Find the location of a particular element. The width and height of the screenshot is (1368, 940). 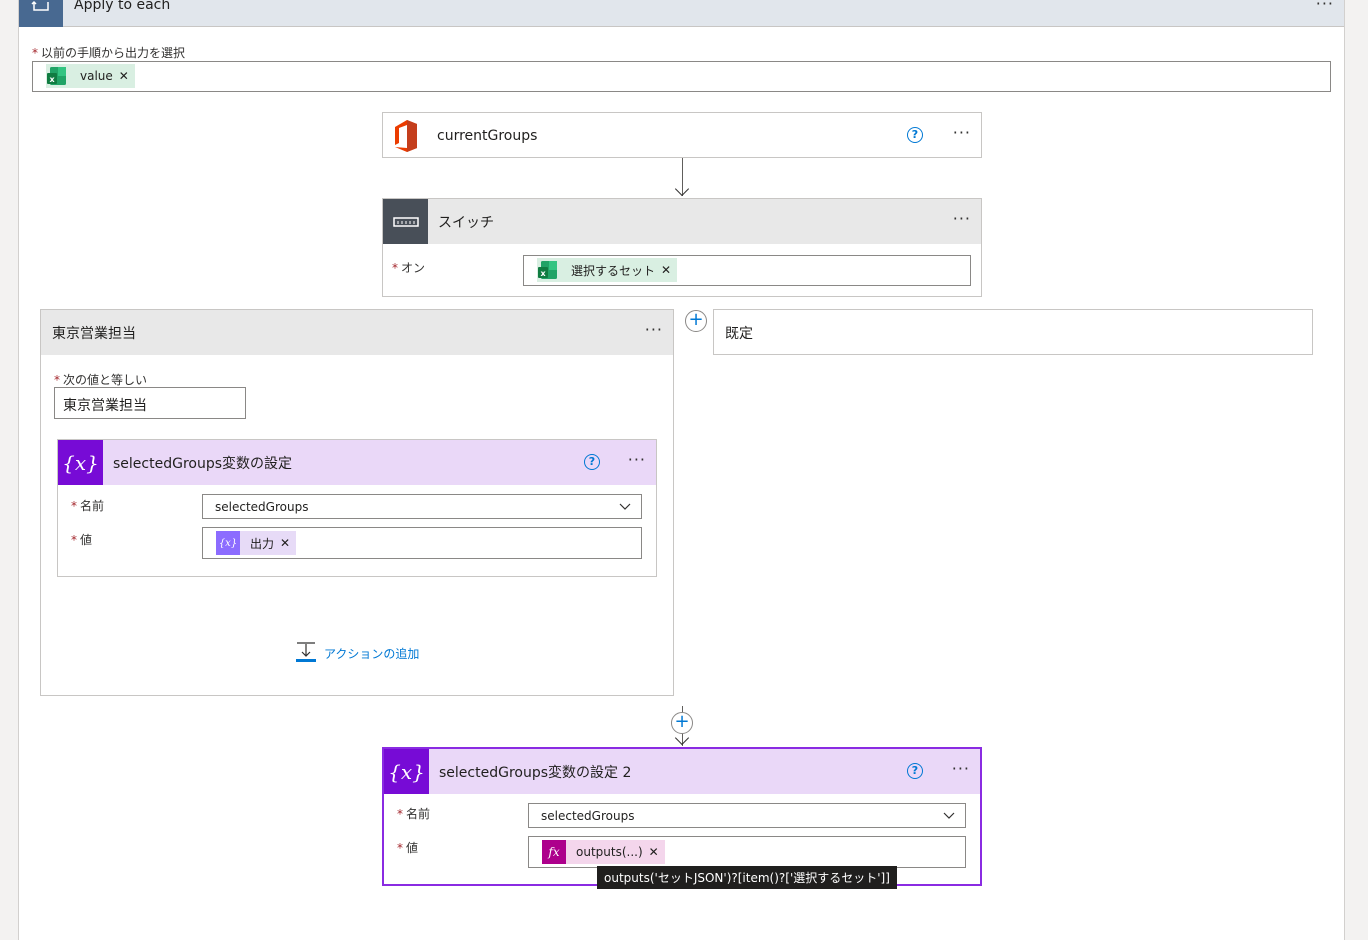

default-case-title: 既定 is located at coordinates (739, 333).